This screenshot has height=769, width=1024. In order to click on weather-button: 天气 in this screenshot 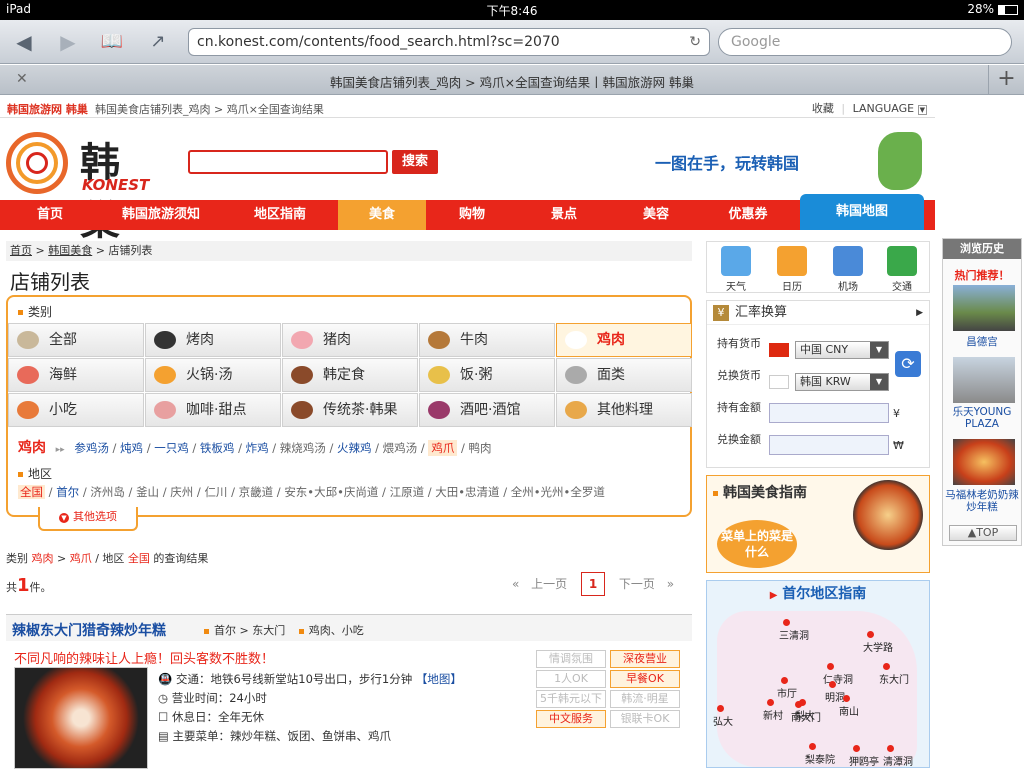, I will do `click(736, 269)`.